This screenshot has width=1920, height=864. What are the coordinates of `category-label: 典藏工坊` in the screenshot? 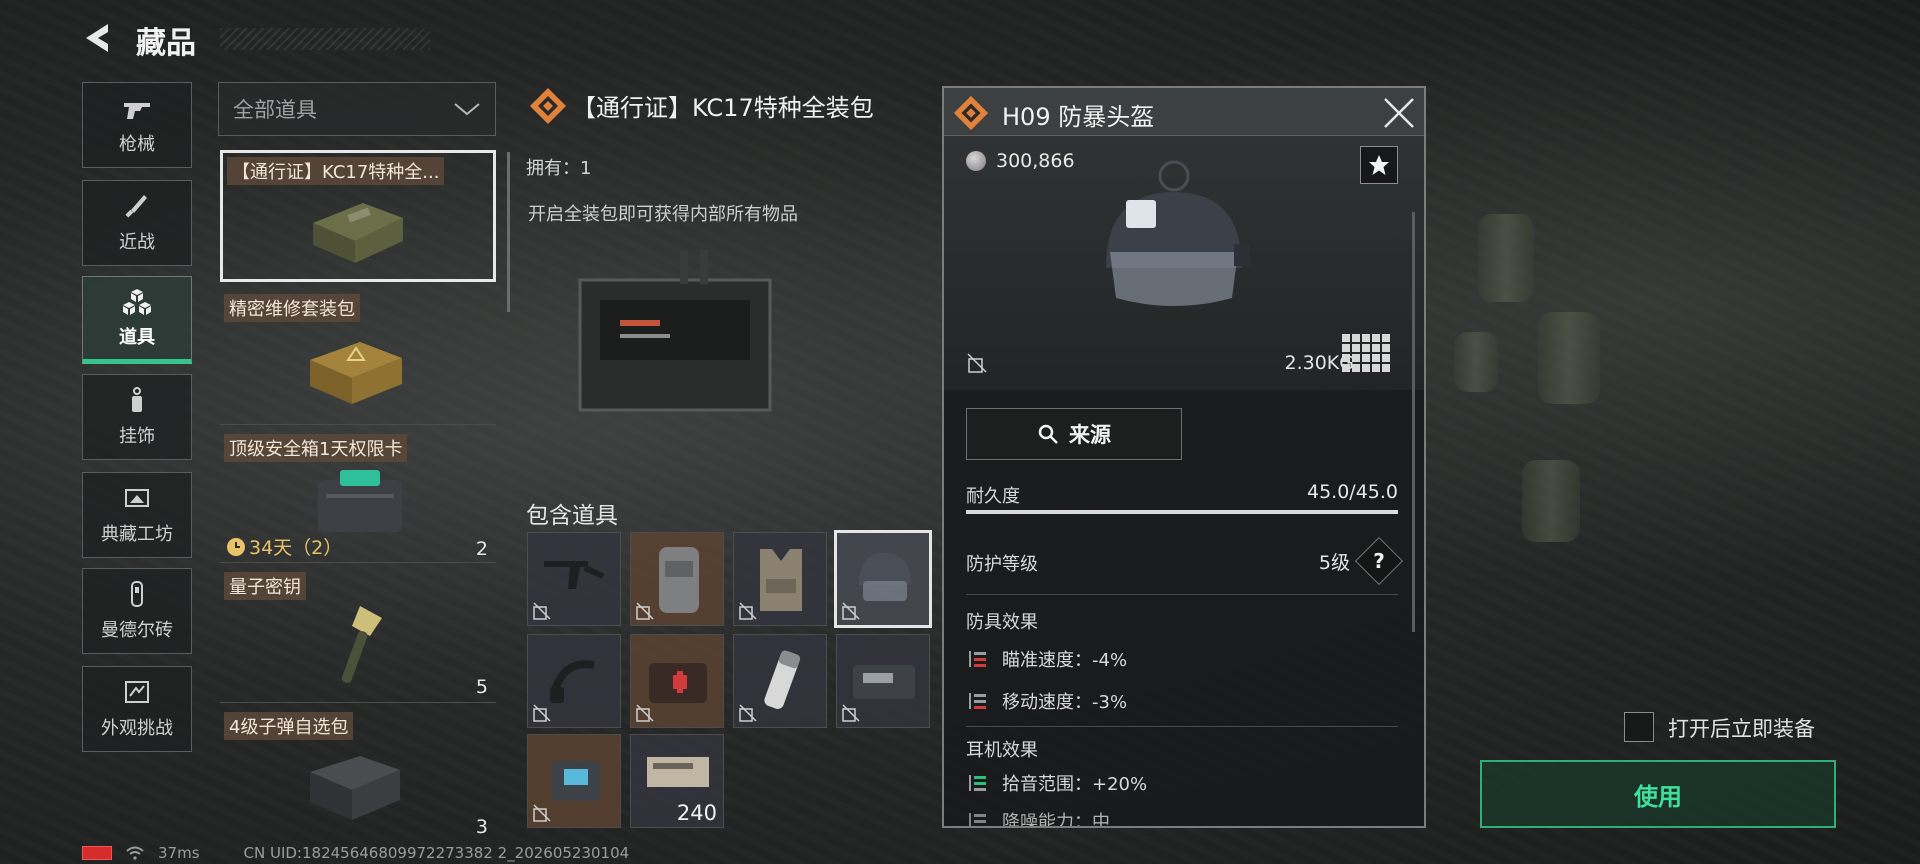 It's located at (137, 534).